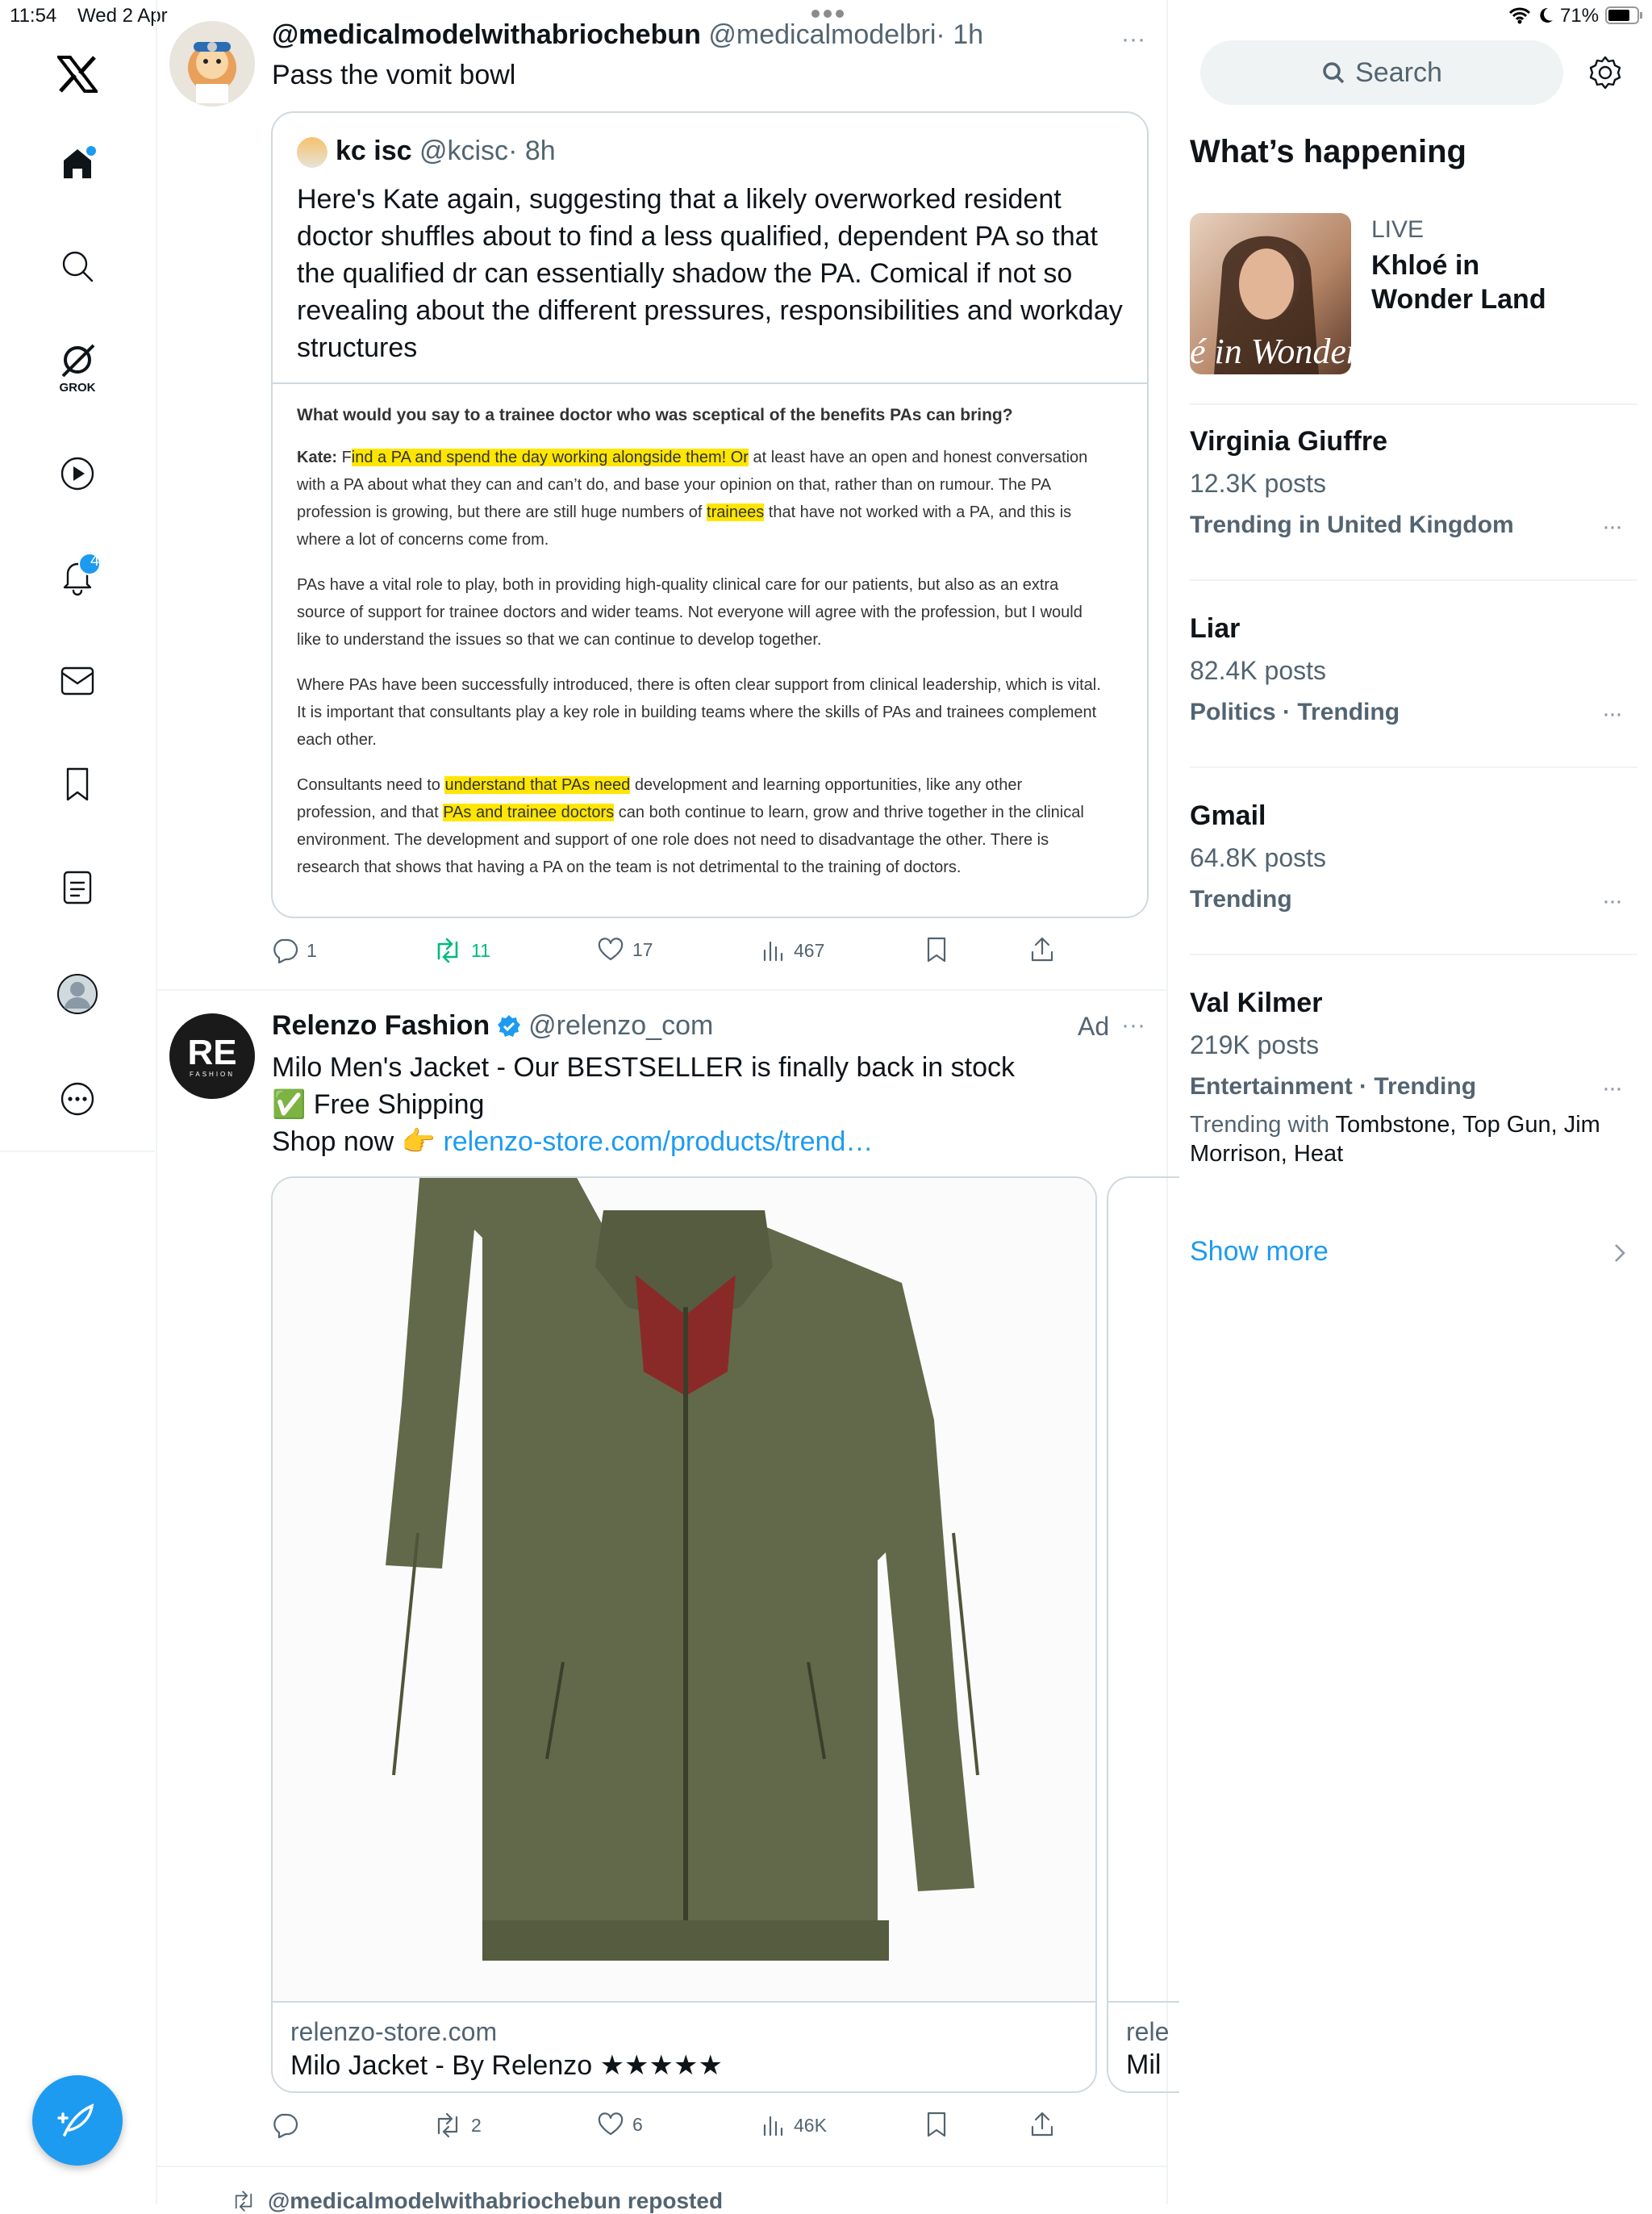 This screenshot has height=2214, width=1652. Describe the element at coordinates (1148, 2031) in the screenshot. I see `card-domain: rele` at that location.